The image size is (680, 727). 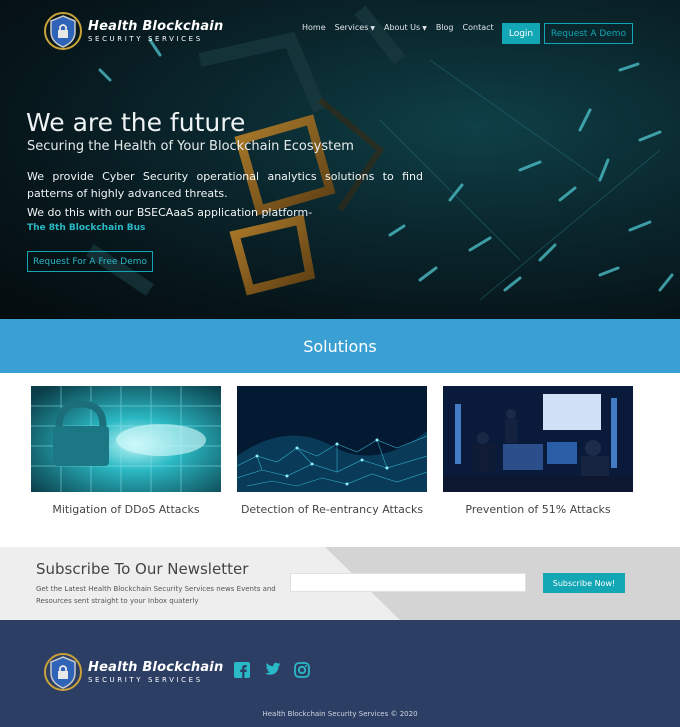 I want to click on main-nav: Home Services ▼ About Us ▼ Blog Contact, so click(x=402, y=27).